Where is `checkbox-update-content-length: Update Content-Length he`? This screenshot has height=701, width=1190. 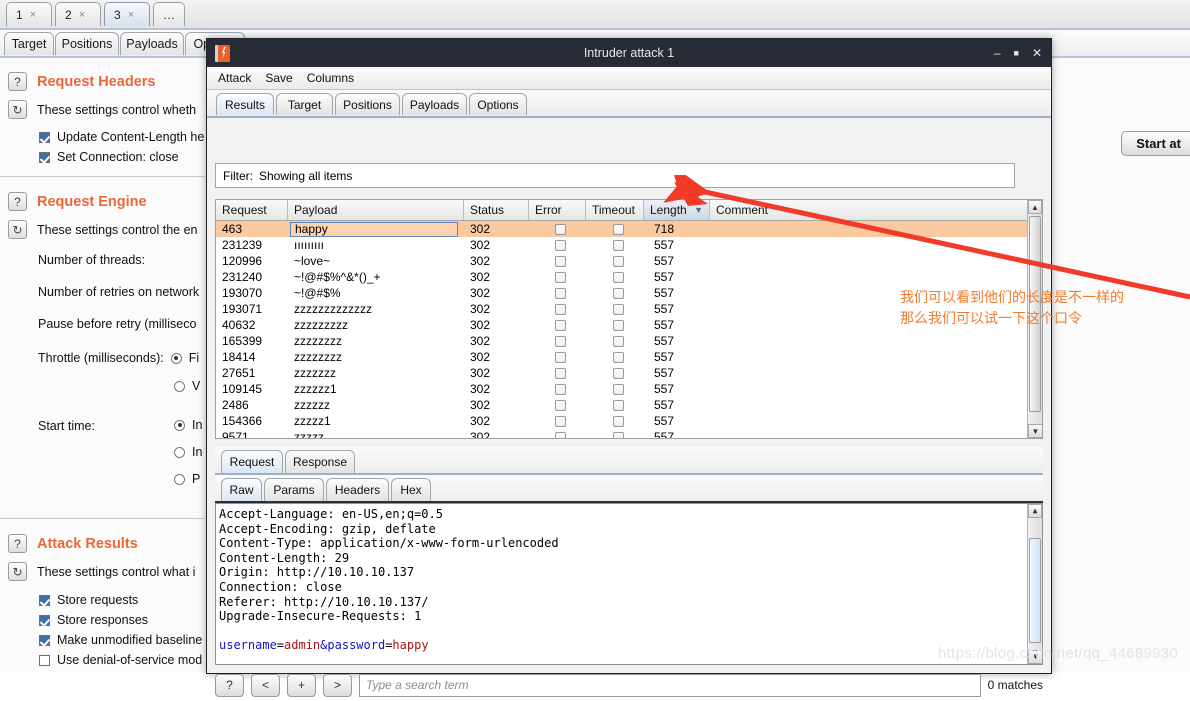
checkbox-update-content-length: Update Content-Length he is located at coordinates (121, 137).